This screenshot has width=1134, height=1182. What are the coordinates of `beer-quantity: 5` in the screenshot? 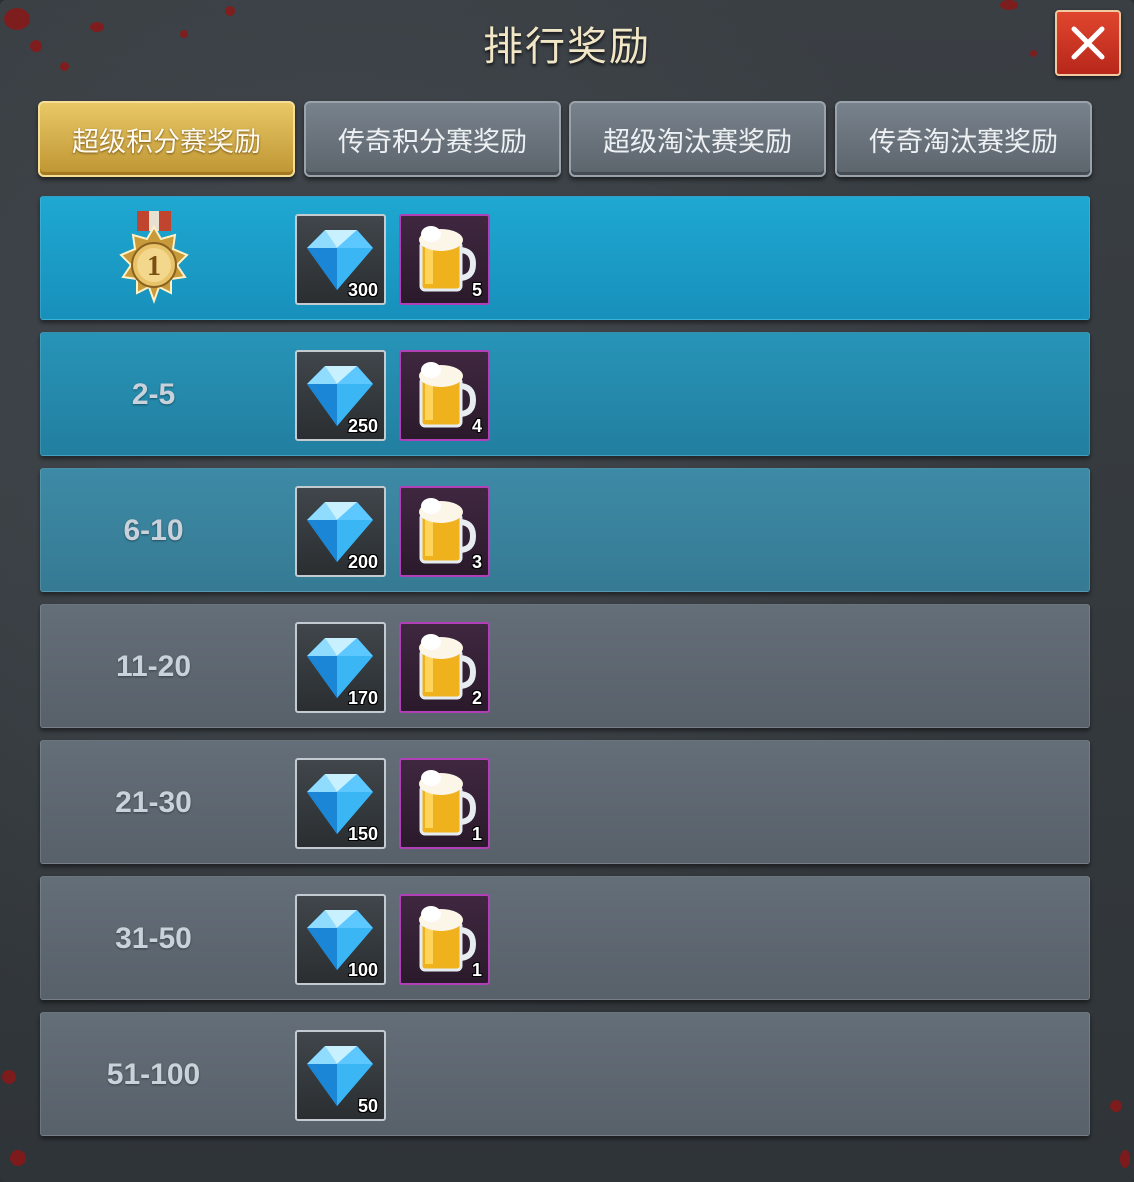 It's located at (476, 290).